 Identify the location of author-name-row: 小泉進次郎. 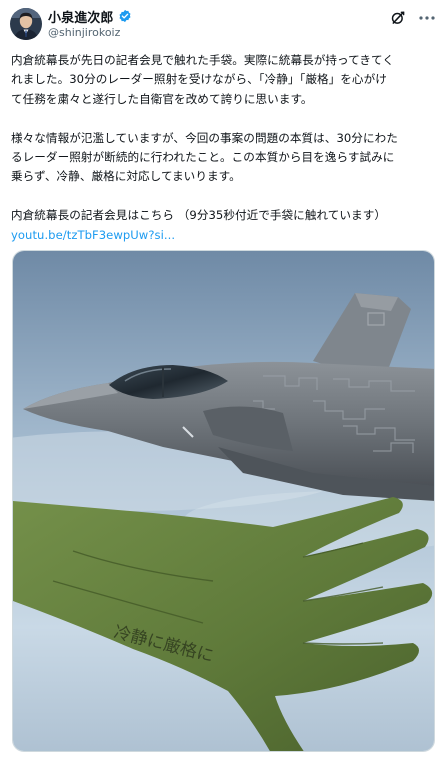
(90, 16).